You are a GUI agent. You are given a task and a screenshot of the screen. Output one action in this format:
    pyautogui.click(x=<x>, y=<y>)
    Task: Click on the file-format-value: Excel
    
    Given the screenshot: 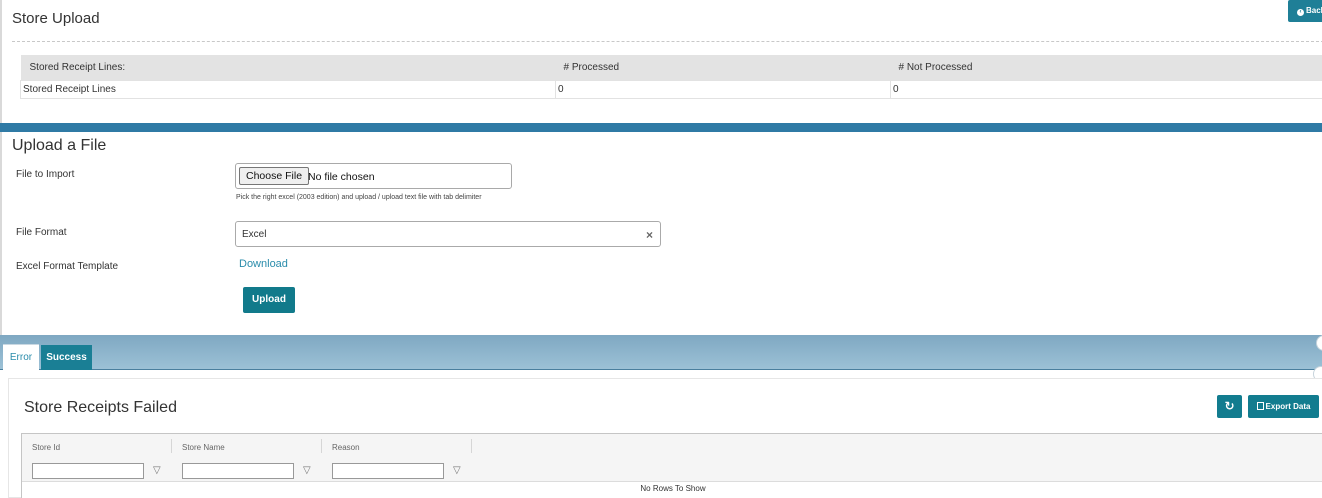 What is the action you would take?
    pyautogui.click(x=254, y=234)
    